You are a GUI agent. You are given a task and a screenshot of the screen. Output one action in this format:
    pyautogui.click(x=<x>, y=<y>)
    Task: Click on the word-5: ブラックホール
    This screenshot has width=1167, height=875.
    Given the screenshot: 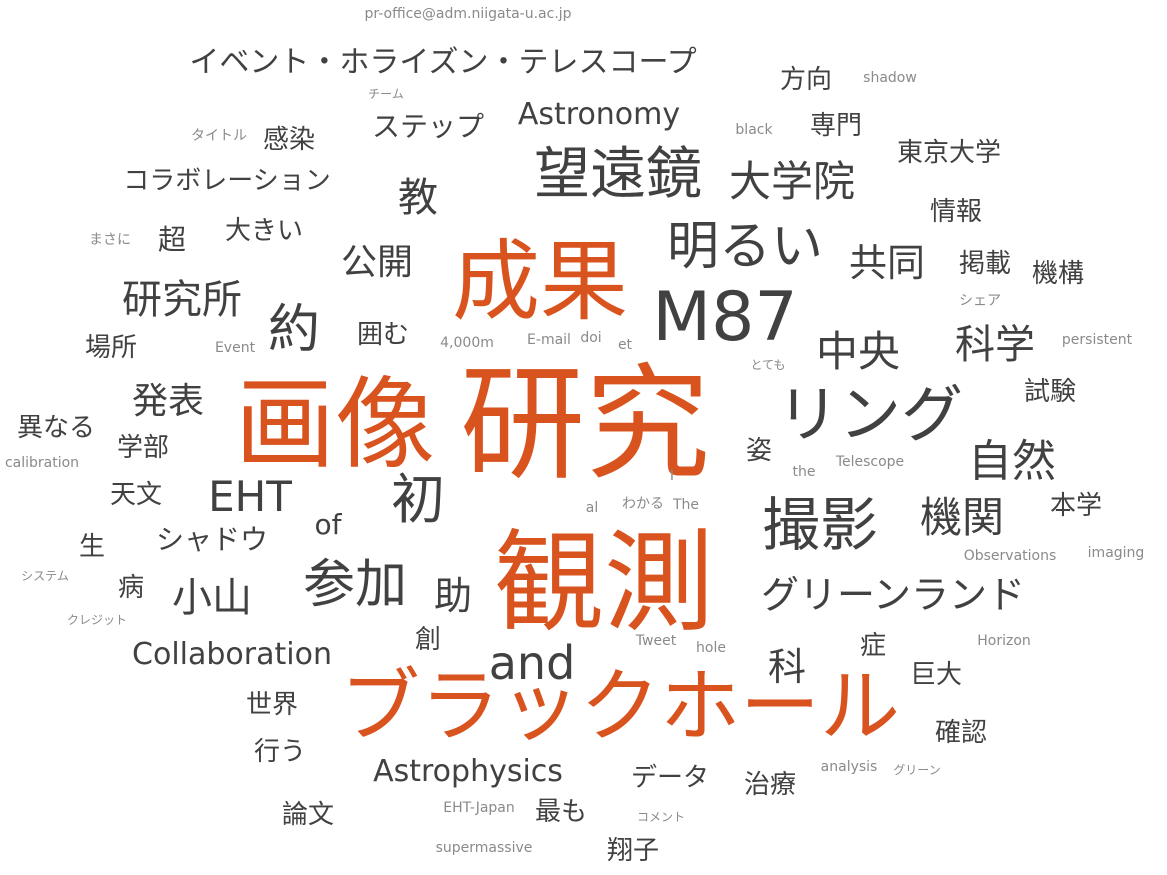 What is the action you would take?
    pyautogui.click(x=620, y=706)
    